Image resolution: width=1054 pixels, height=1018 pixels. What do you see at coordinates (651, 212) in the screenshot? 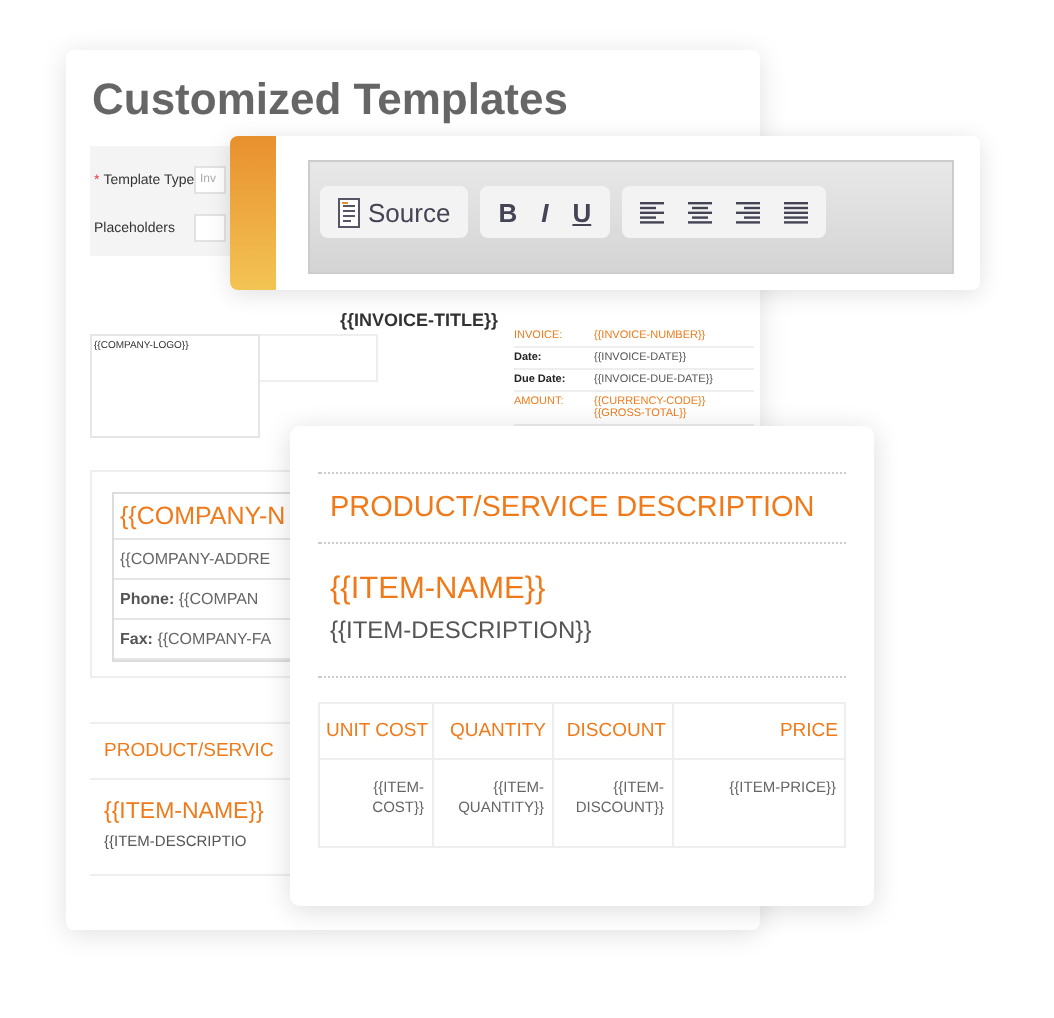
I see `align-left-icon` at bounding box center [651, 212].